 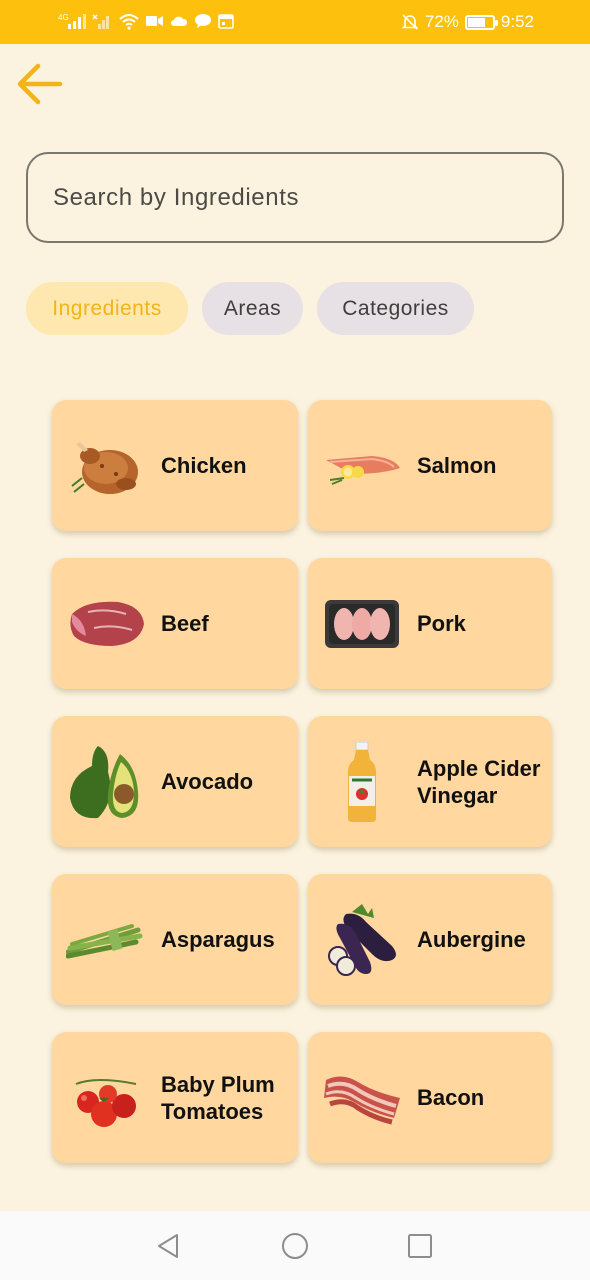 I want to click on tomatoes-image, so click(x=106, y=1098).